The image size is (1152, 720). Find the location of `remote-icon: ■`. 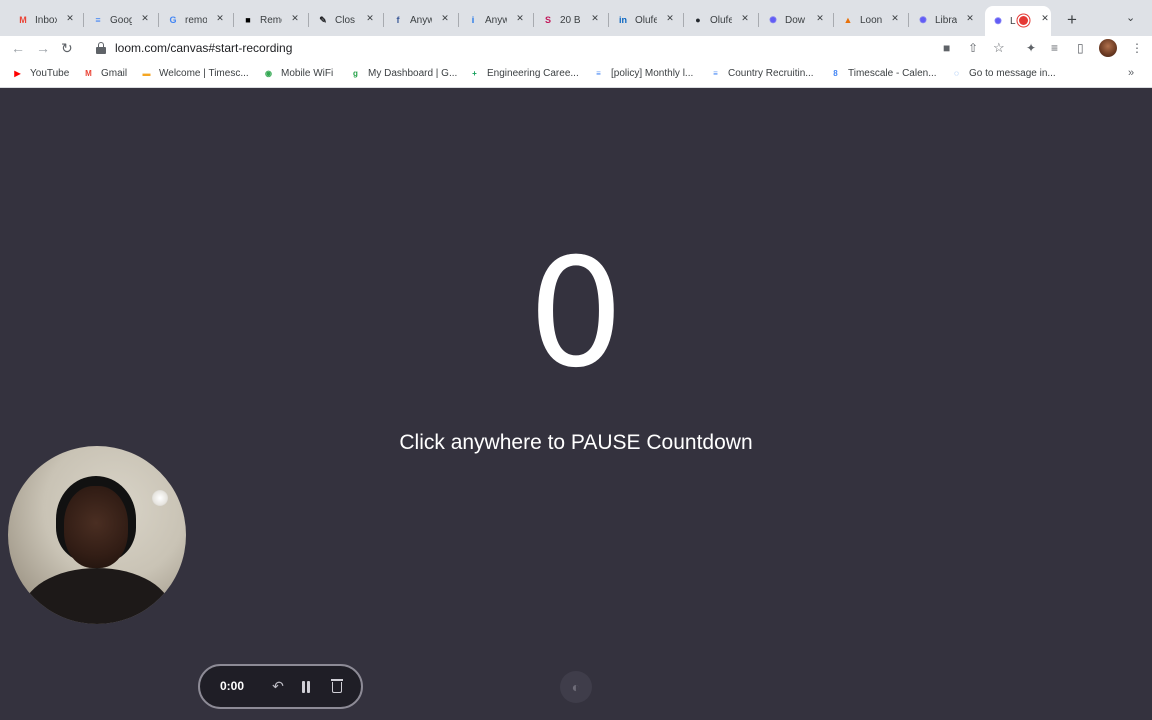

remote-icon: ■ is located at coordinates (248, 20).